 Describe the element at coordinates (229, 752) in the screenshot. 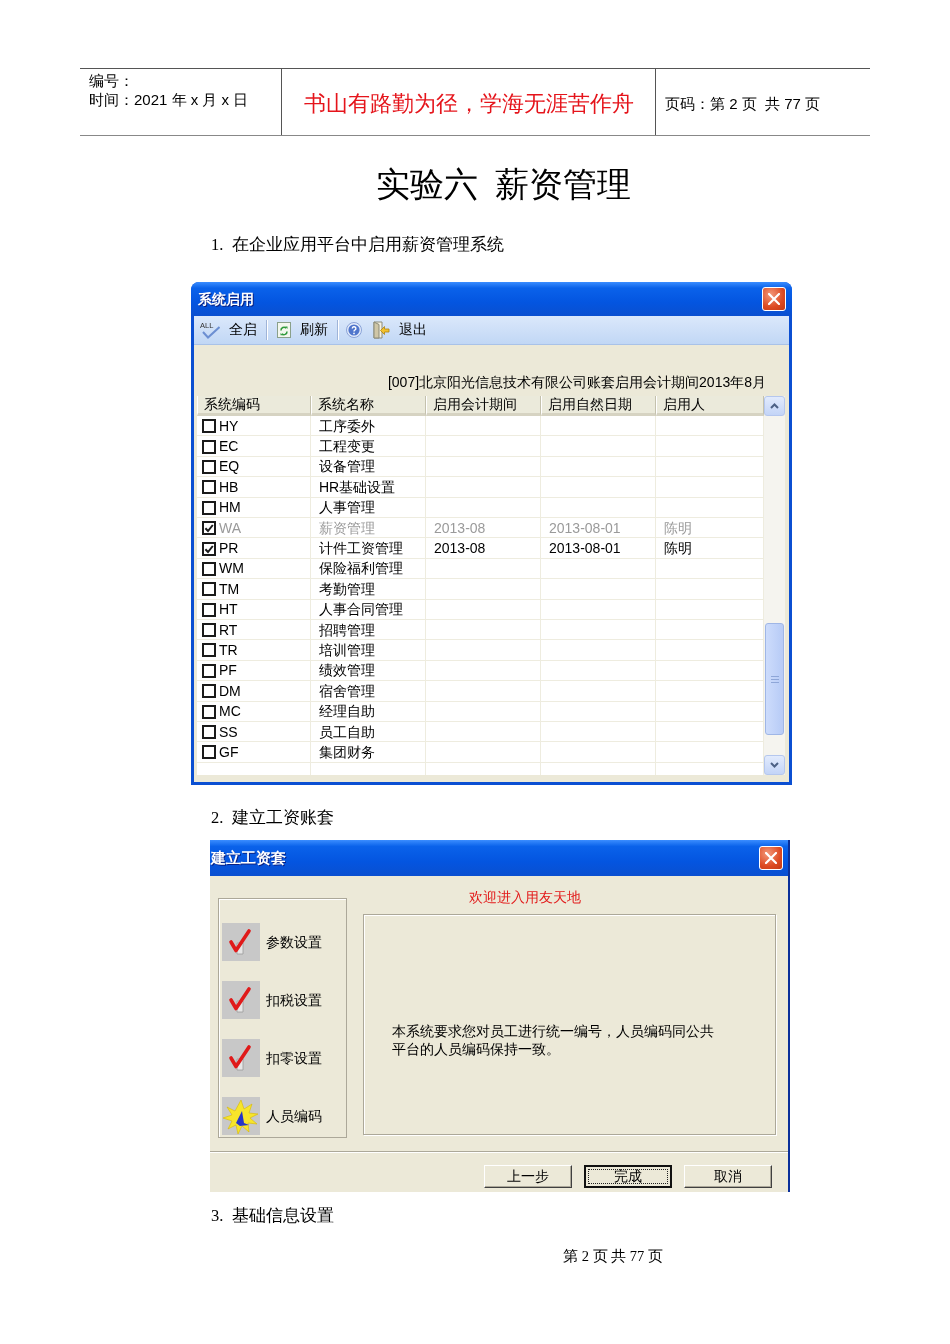

I see `table-cell: GF` at that location.